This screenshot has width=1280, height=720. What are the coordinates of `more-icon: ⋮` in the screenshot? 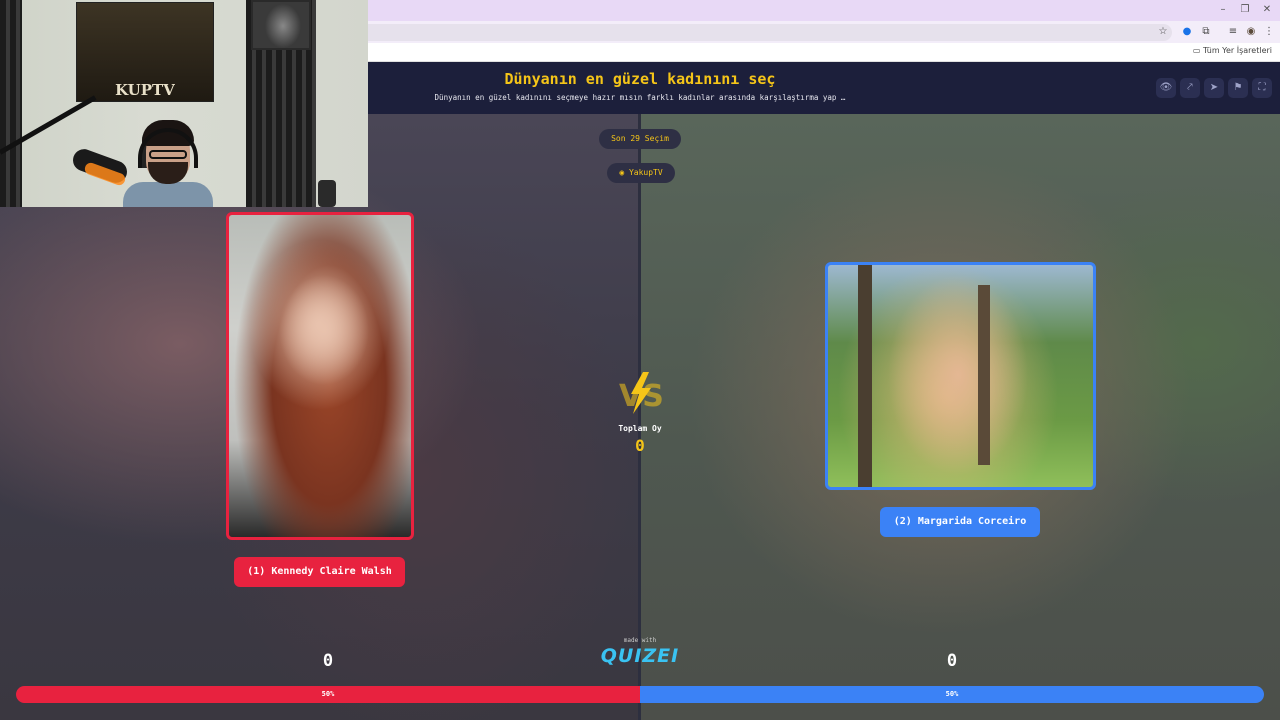 It's located at (1269, 32).